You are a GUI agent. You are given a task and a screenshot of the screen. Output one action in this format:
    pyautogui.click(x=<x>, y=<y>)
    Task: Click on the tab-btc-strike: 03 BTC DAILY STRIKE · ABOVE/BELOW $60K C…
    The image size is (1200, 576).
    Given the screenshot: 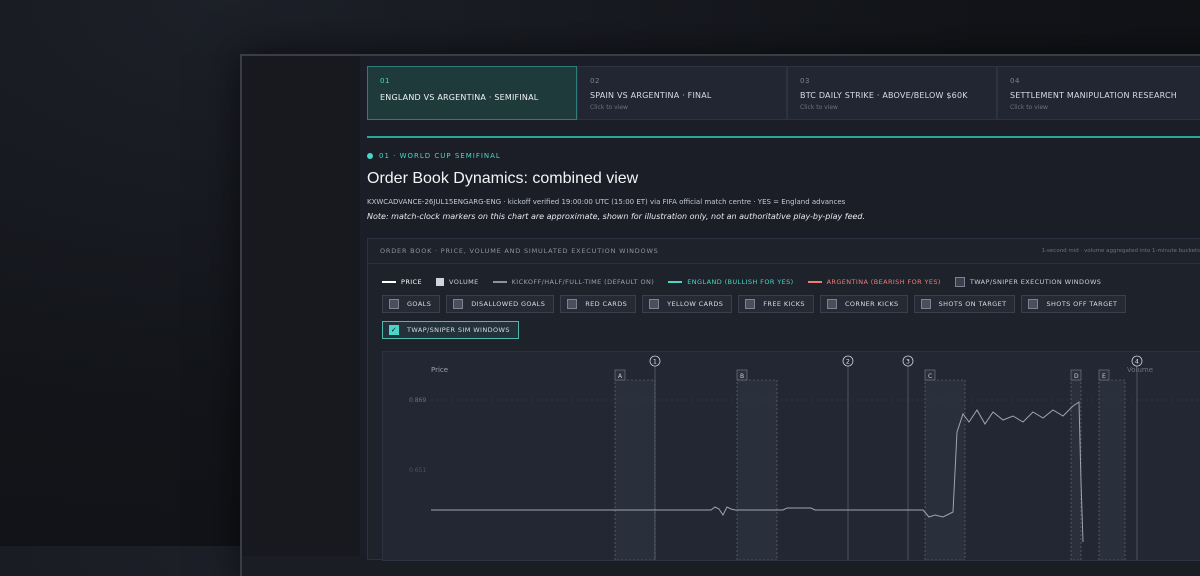 What is the action you would take?
    pyautogui.click(x=892, y=93)
    